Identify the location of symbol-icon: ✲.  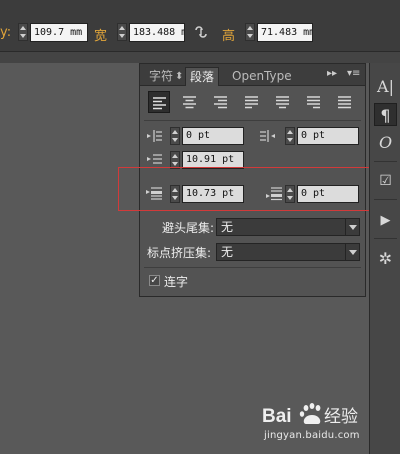
(385, 258).